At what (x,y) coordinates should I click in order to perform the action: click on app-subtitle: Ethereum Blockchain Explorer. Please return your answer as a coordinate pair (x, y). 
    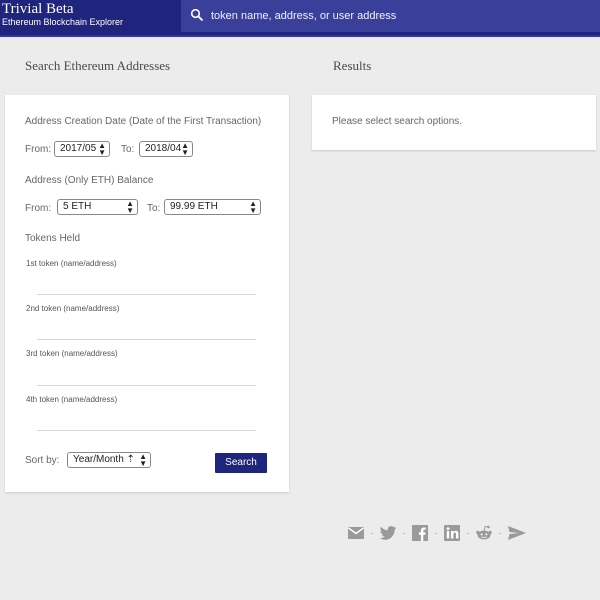
    Looking at the image, I should click on (63, 22).